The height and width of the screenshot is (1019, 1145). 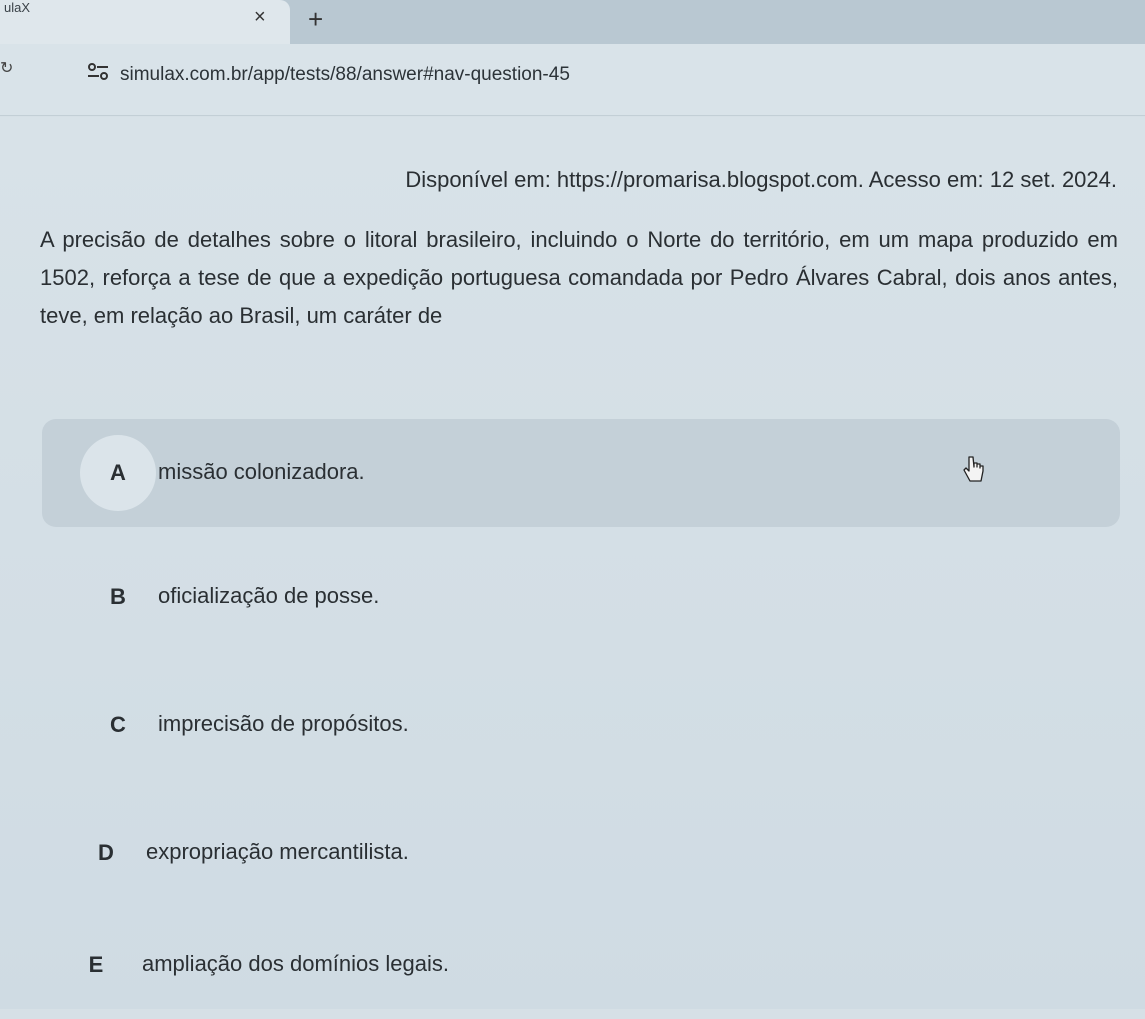 I want to click on option-c: C imprecisão de propósitos., so click(x=581, y=725).